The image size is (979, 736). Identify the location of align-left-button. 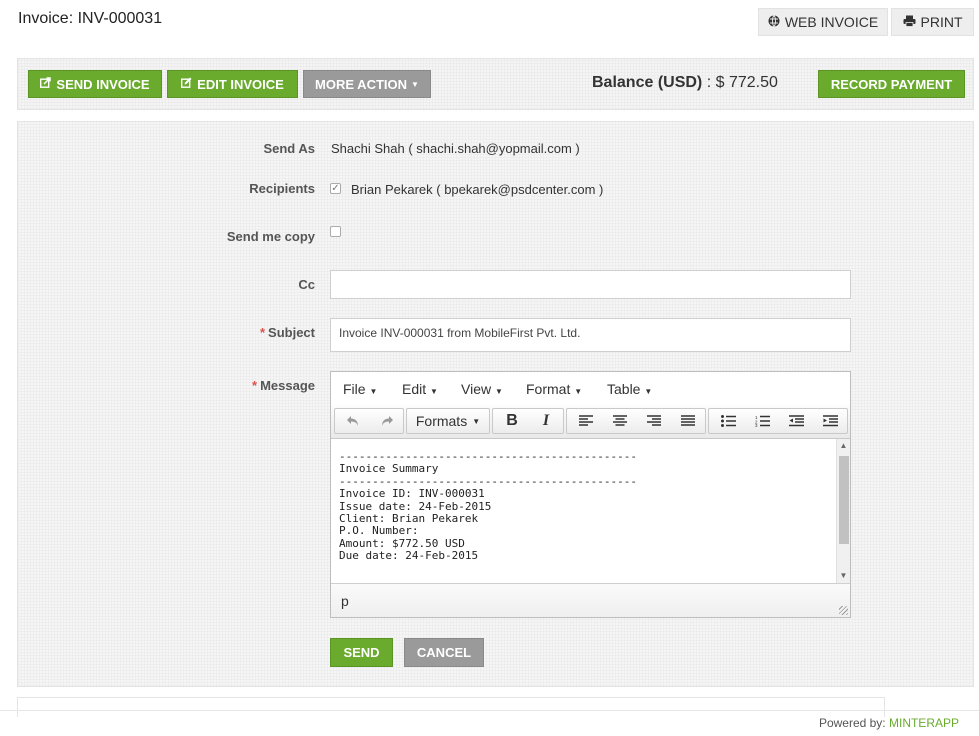
(586, 421).